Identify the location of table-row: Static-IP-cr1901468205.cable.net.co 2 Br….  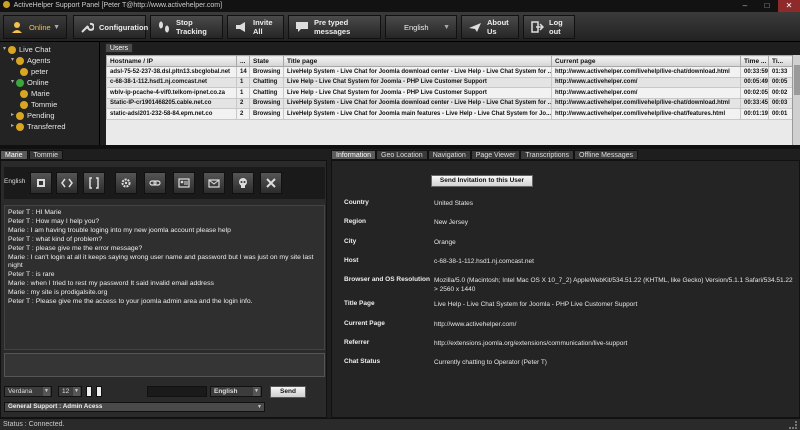
(449, 103).